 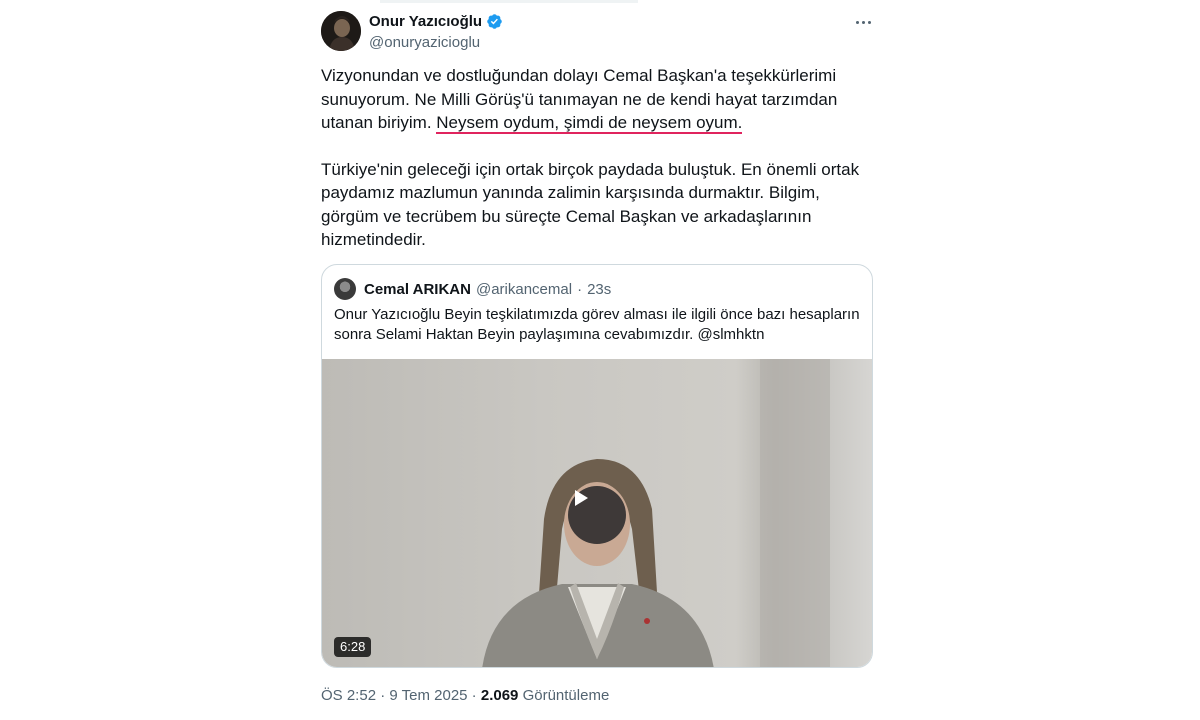 I want to click on quoted-tweet-time: 23s, so click(x=599, y=289).